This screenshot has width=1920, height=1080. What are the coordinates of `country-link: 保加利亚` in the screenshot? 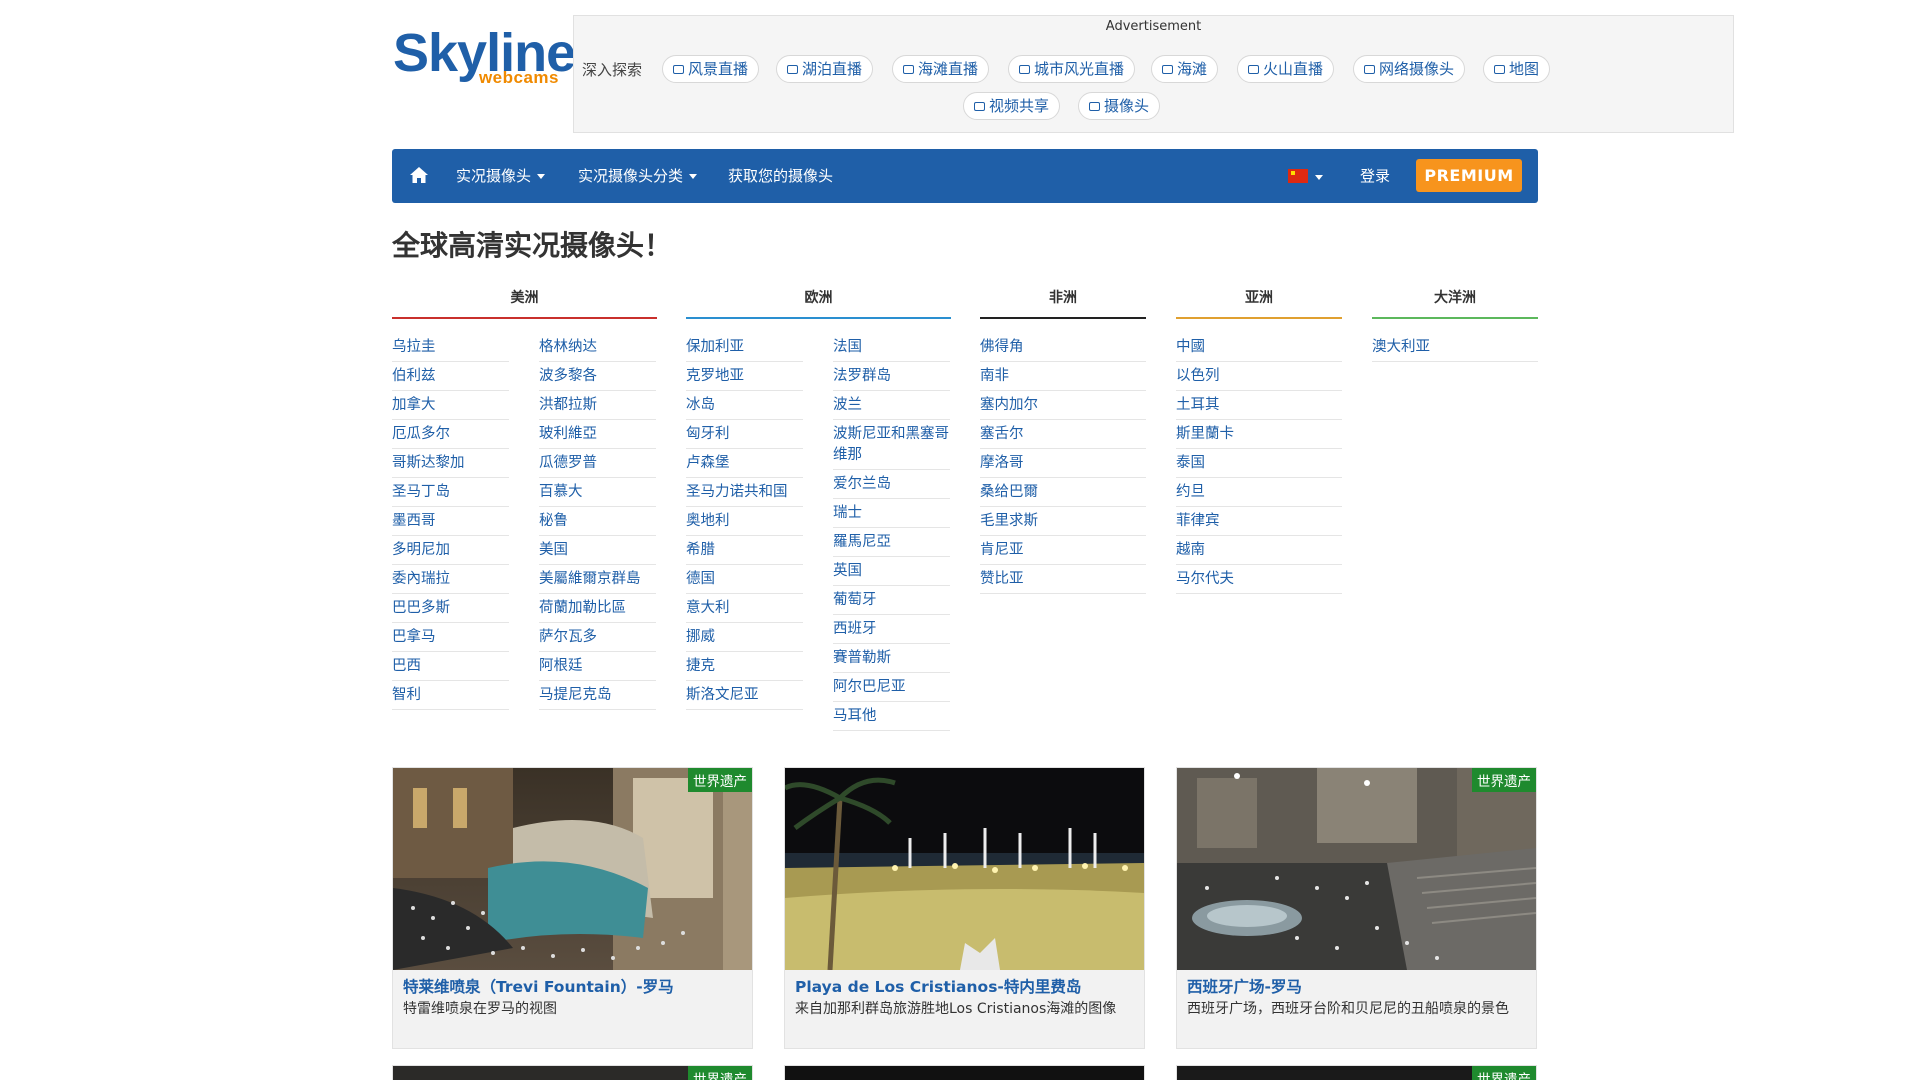 It's located at (744, 347).